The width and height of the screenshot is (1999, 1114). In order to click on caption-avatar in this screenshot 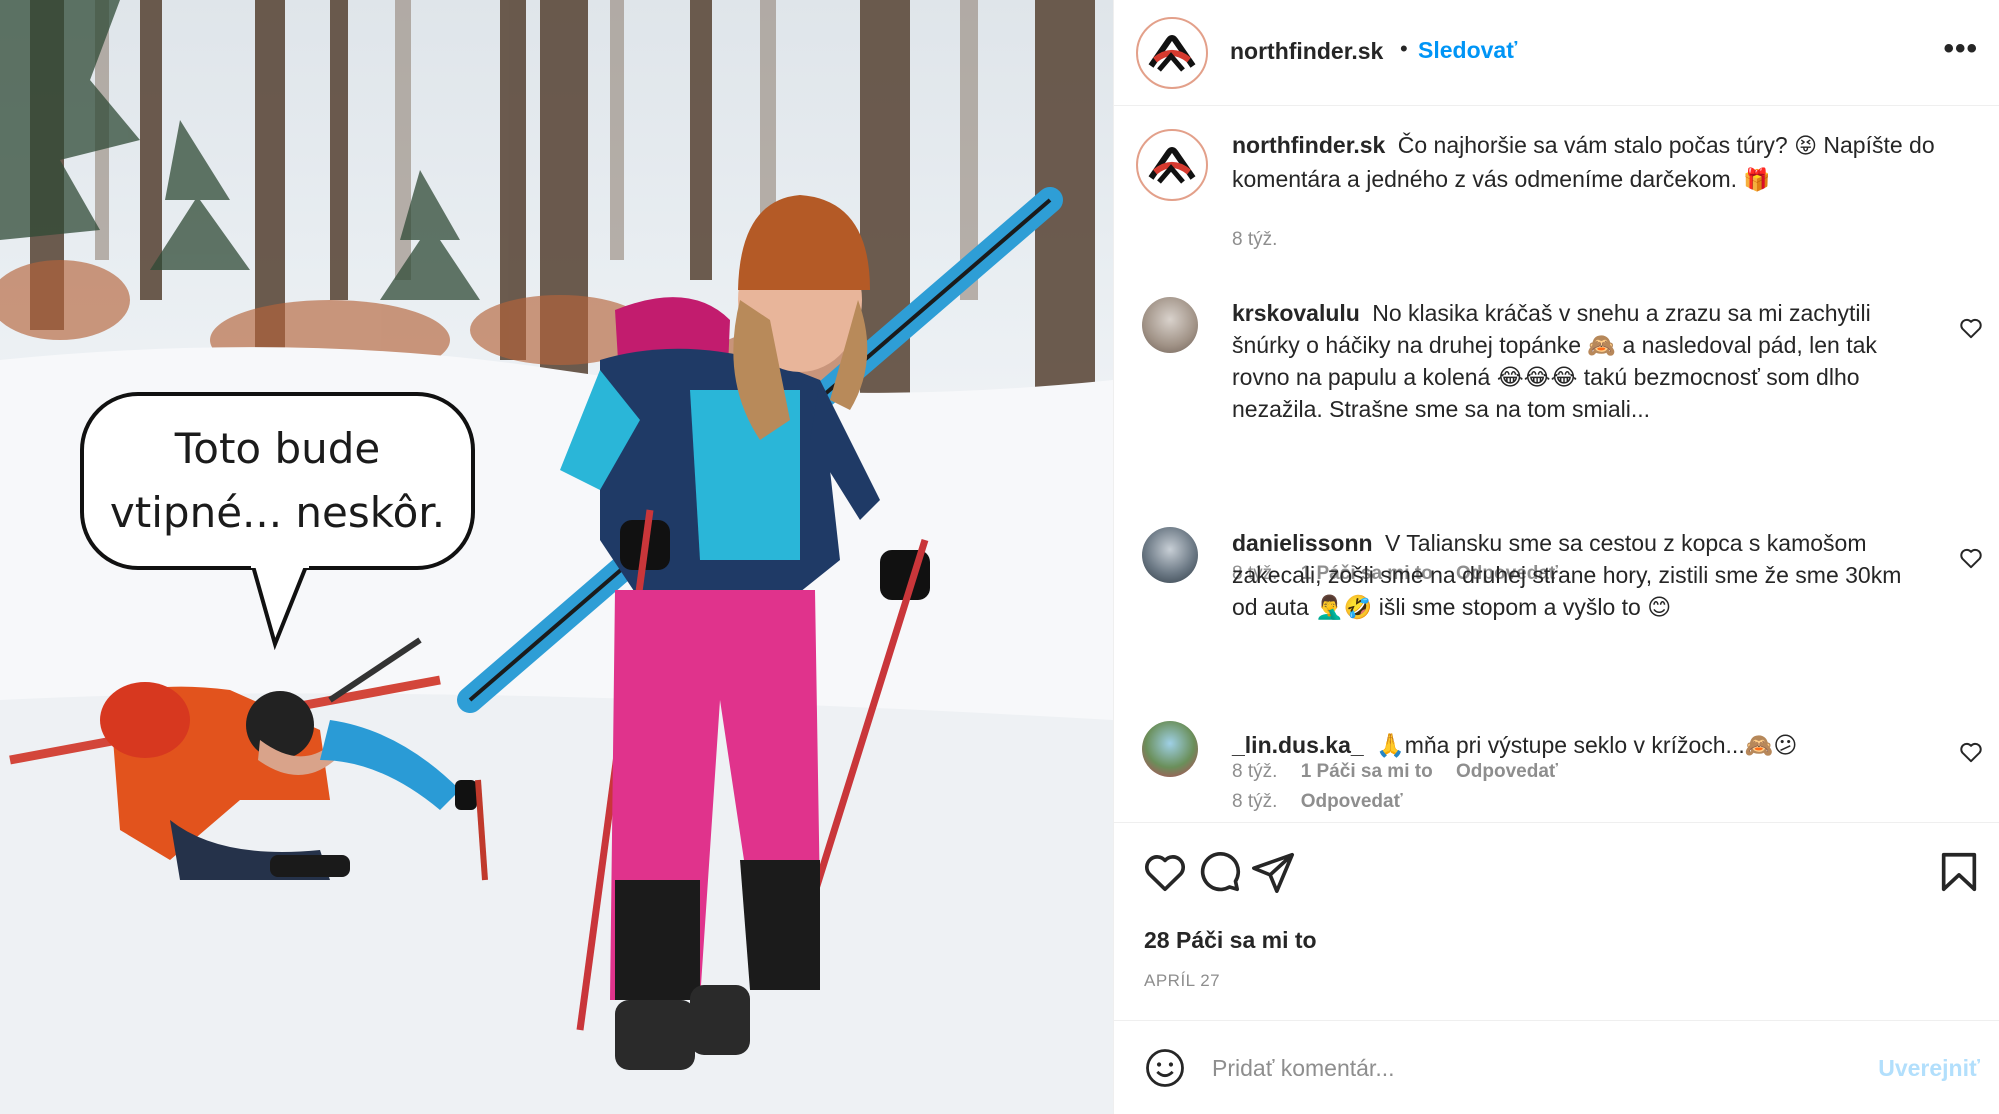, I will do `click(1172, 165)`.